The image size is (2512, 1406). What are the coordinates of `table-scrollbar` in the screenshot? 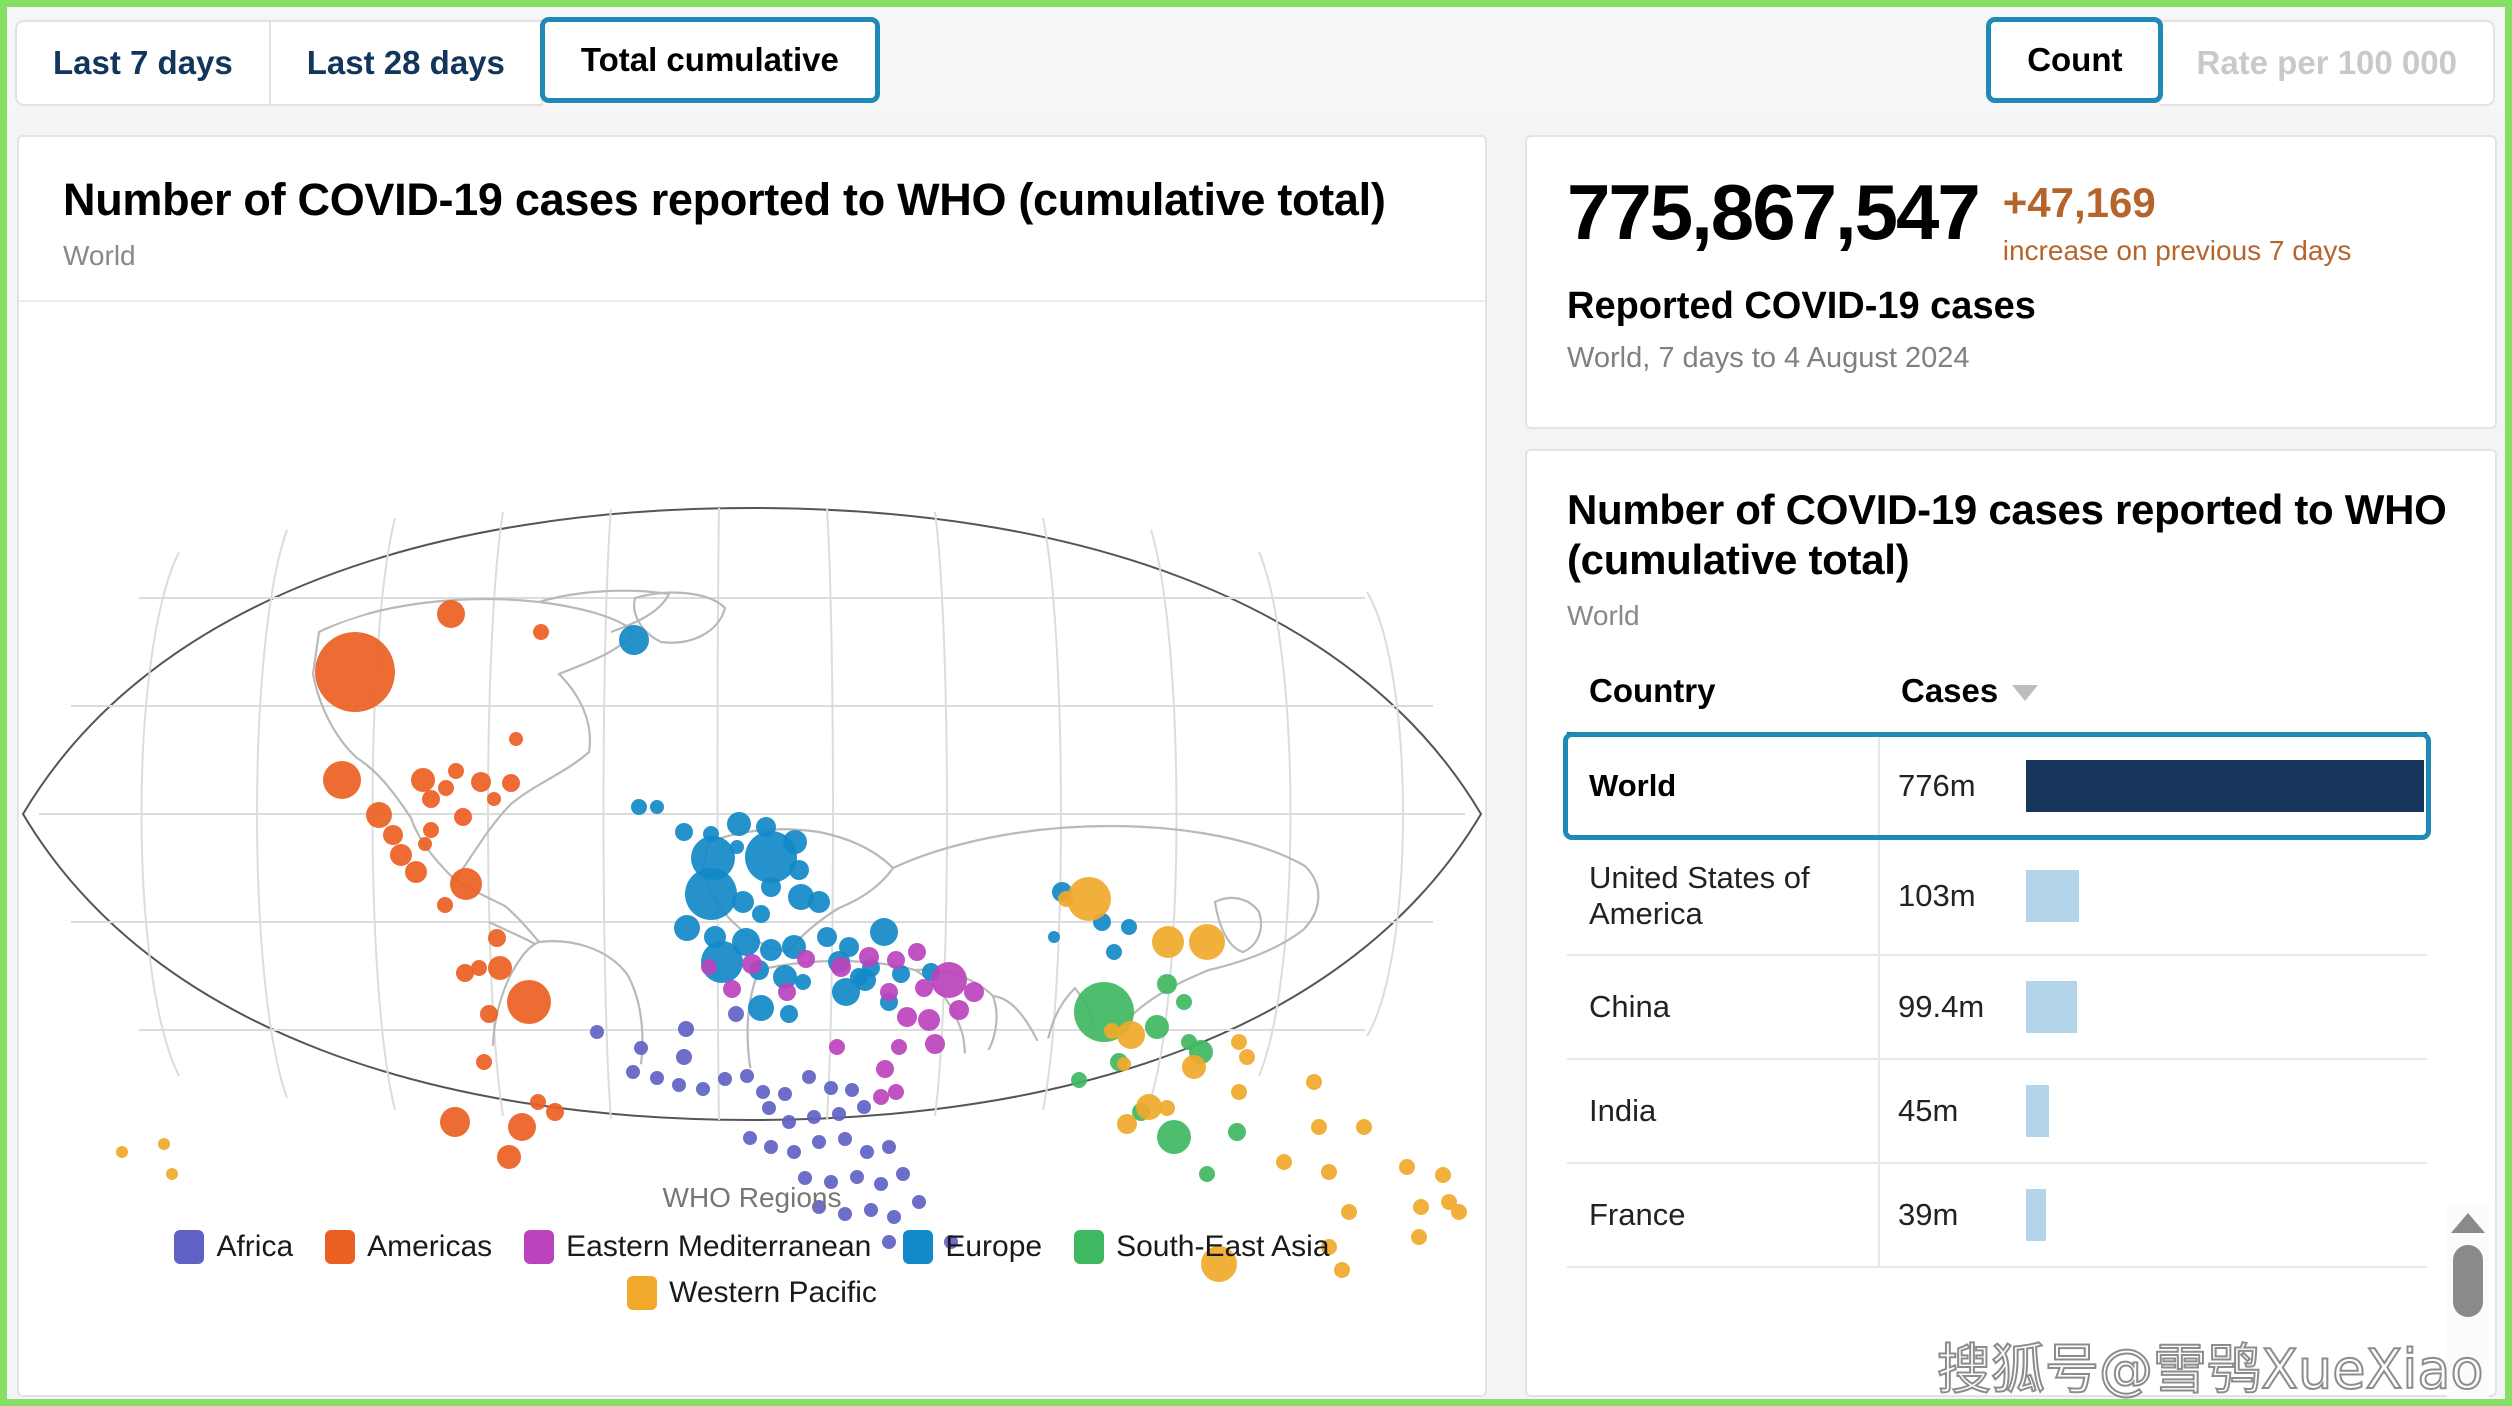 It's located at (2468, 1301).